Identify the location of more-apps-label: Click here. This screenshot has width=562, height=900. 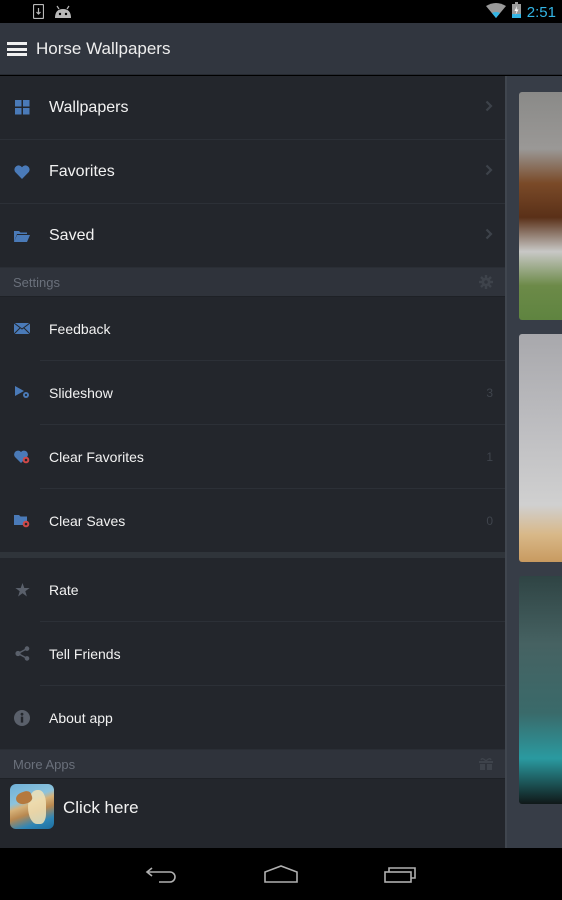
(101, 807).